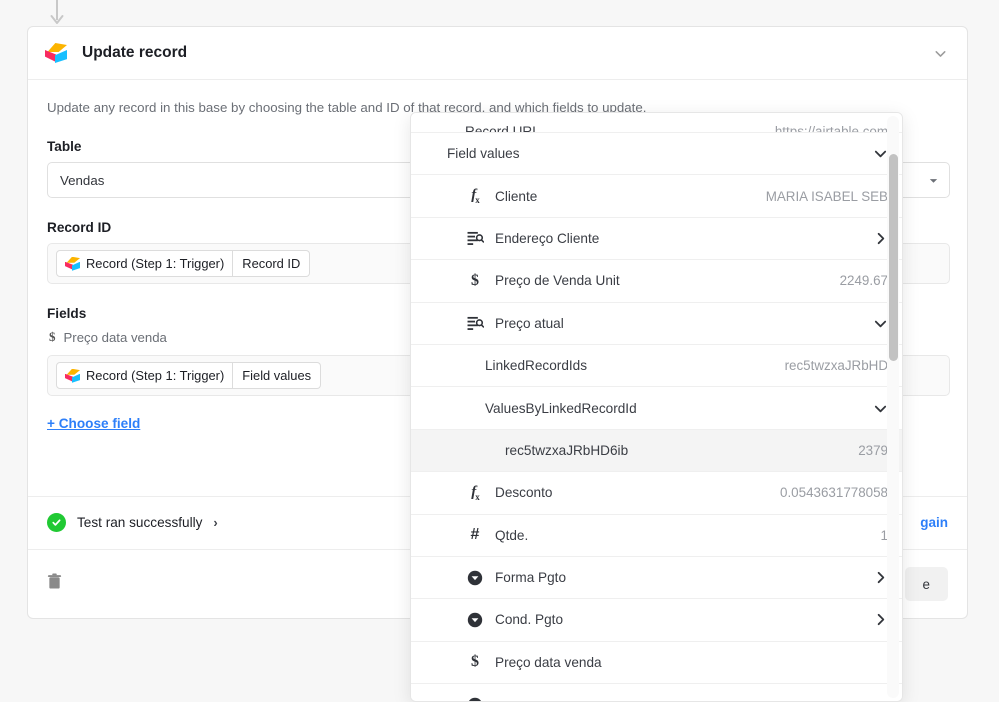  What do you see at coordinates (873, 450) in the screenshot?
I see `row-value: 2379` at bounding box center [873, 450].